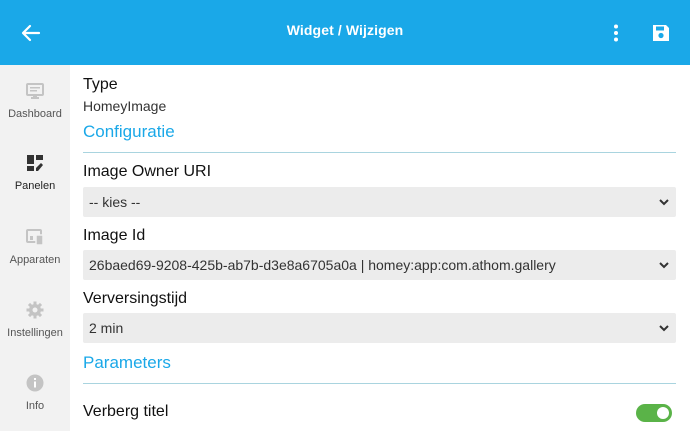 The image size is (690, 431). Describe the element at coordinates (114, 235) in the screenshot. I see `image-id-label: Image Id` at that location.